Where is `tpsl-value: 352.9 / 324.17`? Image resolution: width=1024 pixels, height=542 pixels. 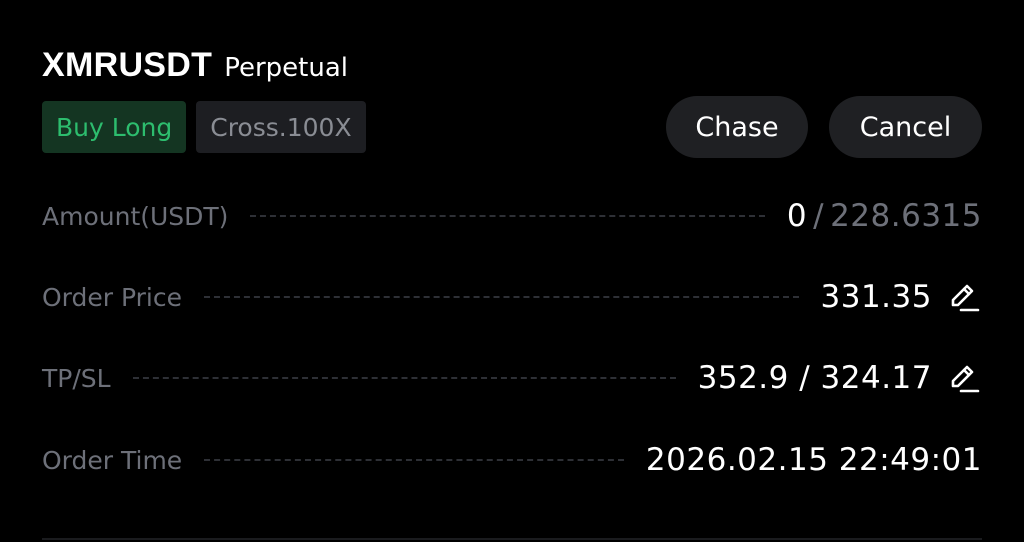
tpsl-value: 352.9 / 324.17 is located at coordinates (814, 378).